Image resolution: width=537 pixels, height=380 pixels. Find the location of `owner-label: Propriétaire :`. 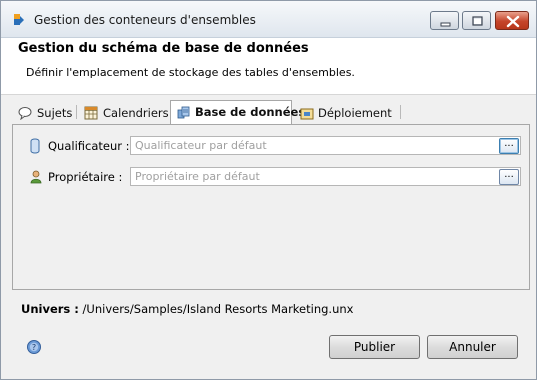

owner-label: Propriétaire : is located at coordinates (85, 177).